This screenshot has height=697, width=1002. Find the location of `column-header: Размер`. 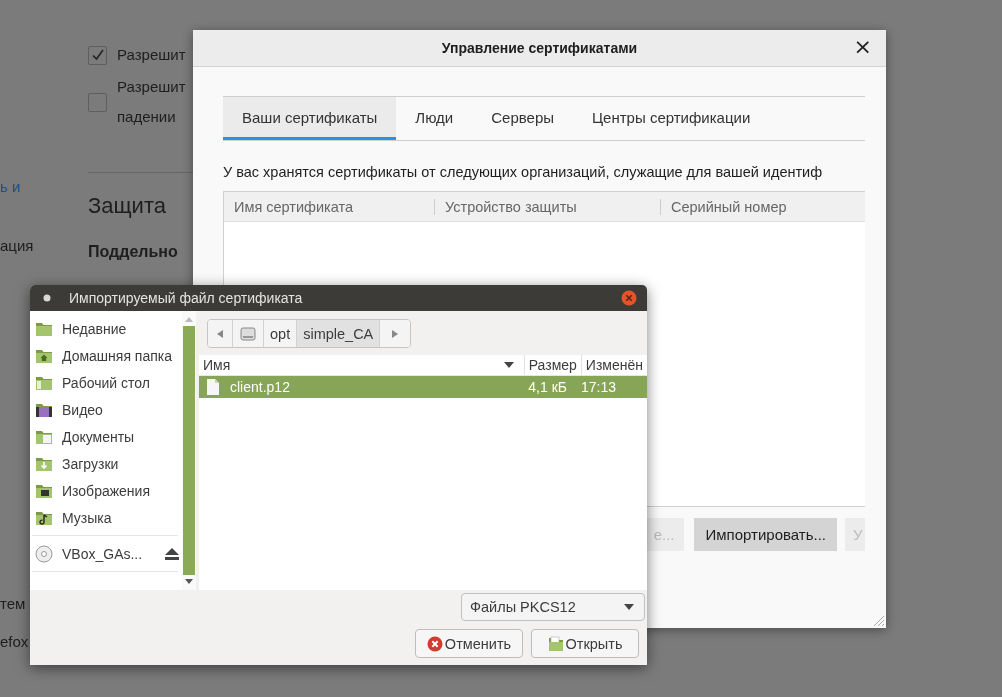

column-header: Размер is located at coordinates (553, 365).